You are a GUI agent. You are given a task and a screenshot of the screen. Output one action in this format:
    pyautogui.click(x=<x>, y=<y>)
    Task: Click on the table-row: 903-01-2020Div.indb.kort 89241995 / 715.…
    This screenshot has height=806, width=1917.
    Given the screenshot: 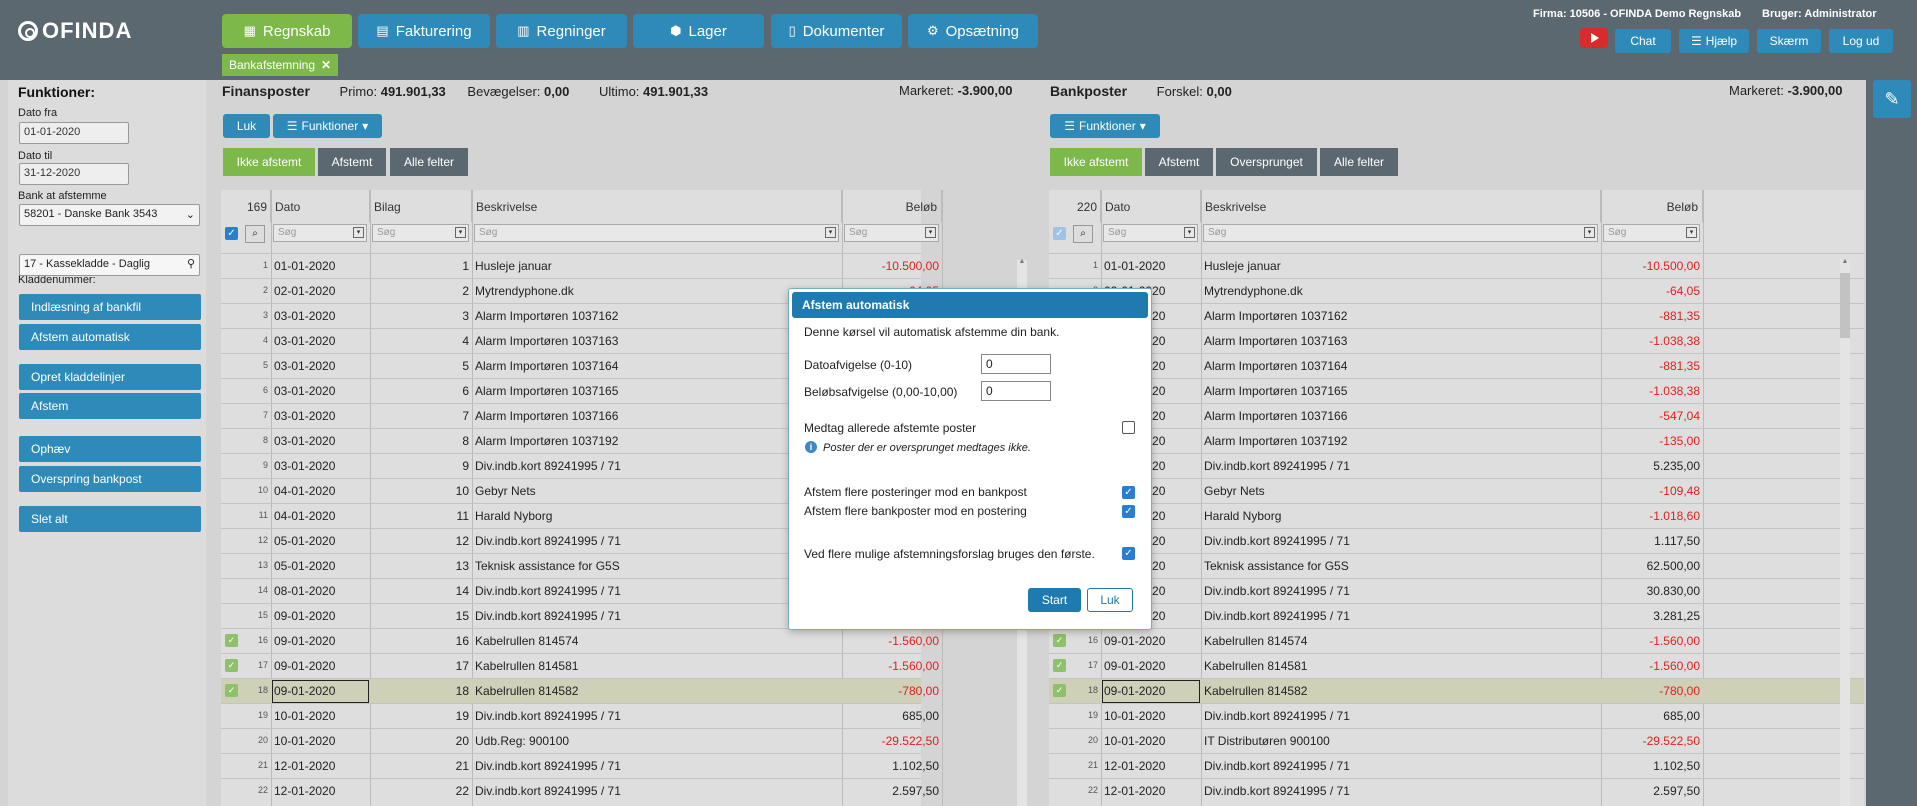 What is the action you would take?
    pyautogui.click(x=1456, y=465)
    